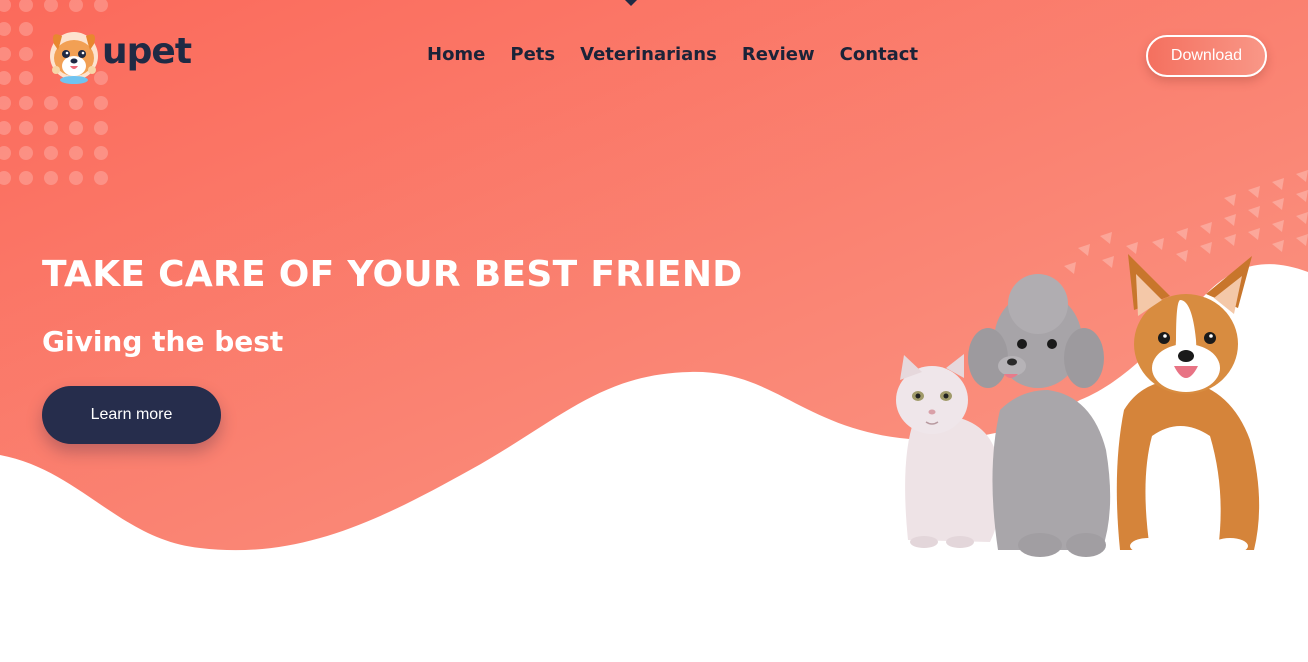 The width and height of the screenshot is (1308, 662). Describe the element at coordinates (163, 341) in the screenshot. I see `hero-subheadline: Giving the best` at that location.